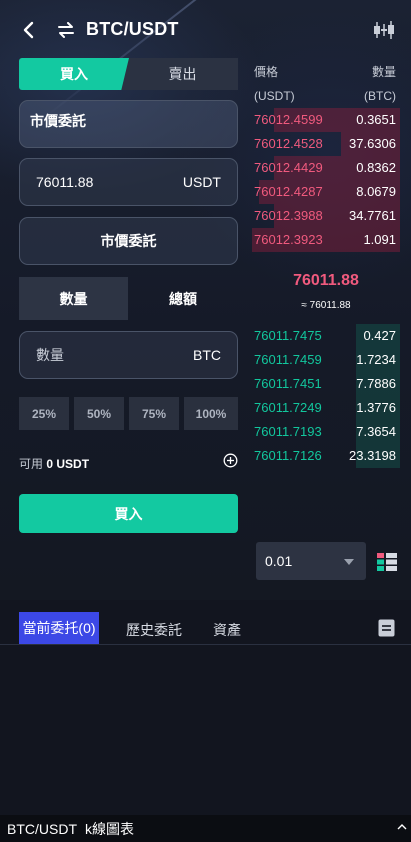 The image size is (411, 842). Describe the element at coordinates (288, 167) in the screenshot. I see `ask-price: 76012.4429` at that location.